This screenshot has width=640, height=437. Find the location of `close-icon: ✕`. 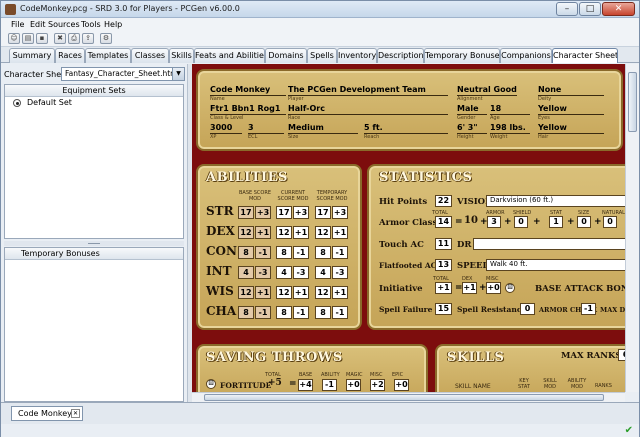

close-icon: ✕ is located at coordinates (75, 413).